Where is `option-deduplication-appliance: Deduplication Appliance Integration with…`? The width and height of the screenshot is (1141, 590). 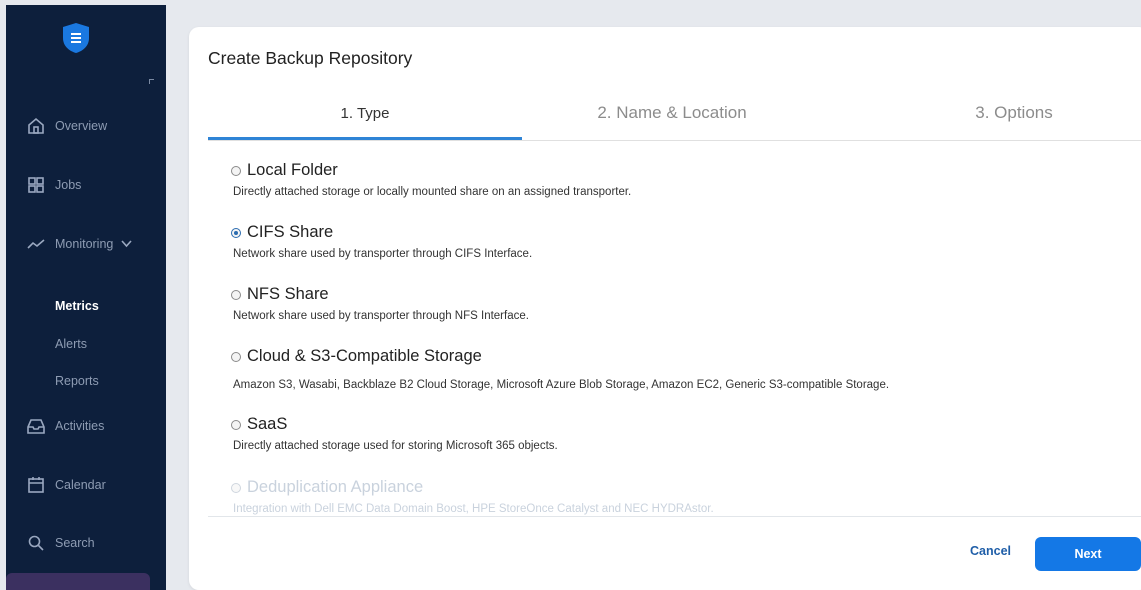 option-deduplication-appliance: Deduplication Appliance Integration with… is located at coordinates (472, 496).